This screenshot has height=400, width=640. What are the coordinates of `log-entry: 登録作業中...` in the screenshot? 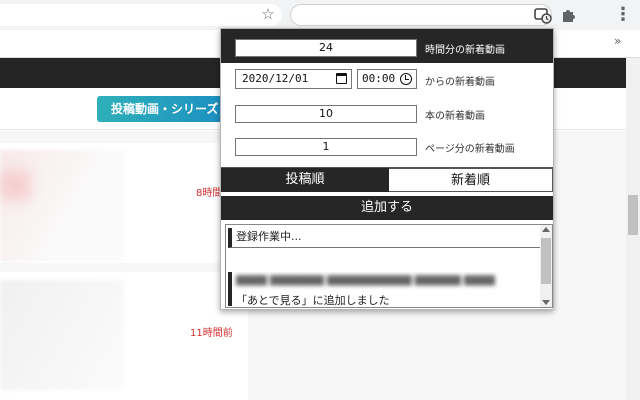 It's located at (384, 238).